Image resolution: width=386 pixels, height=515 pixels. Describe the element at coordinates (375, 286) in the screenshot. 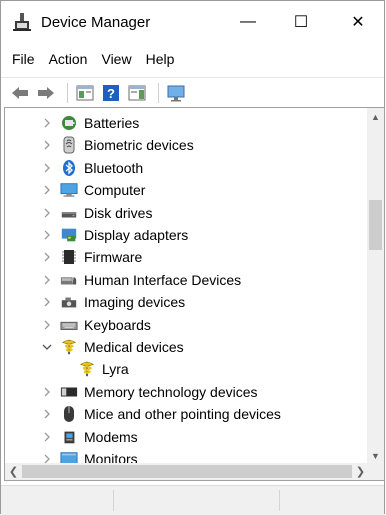

I see `vertical-scrollbar: ▲ ▼` at that location.